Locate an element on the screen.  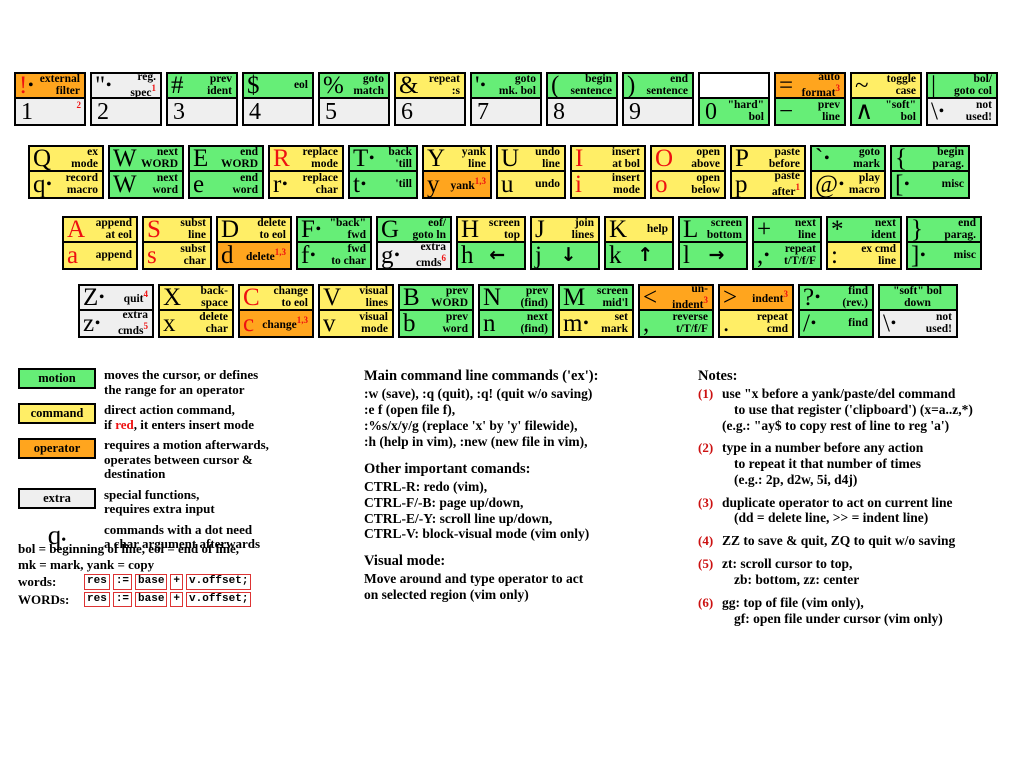
key-slash: ? • find (rev.) / • find is located at coordinates (836, 311).